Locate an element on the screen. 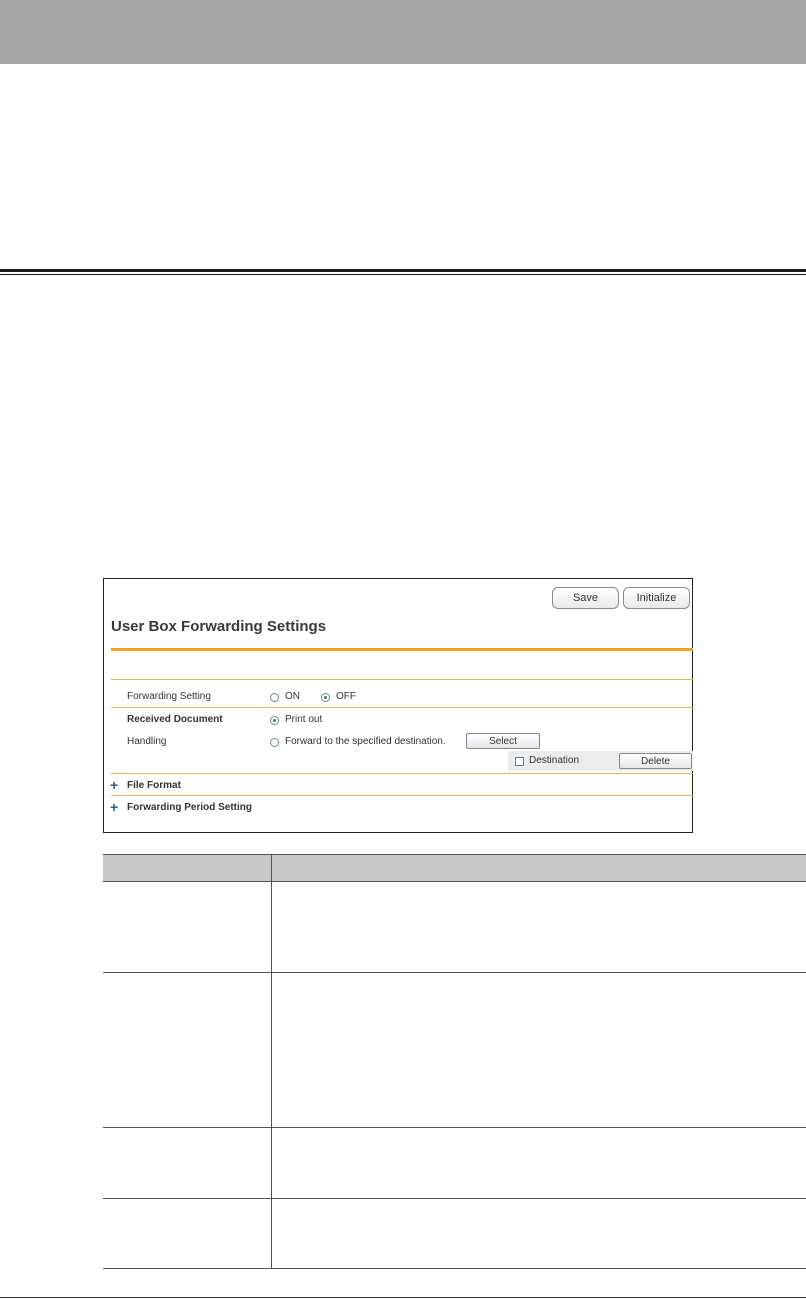 This screenshot has height=1299, width=806. section-divider is located at coordinates (403, 270).